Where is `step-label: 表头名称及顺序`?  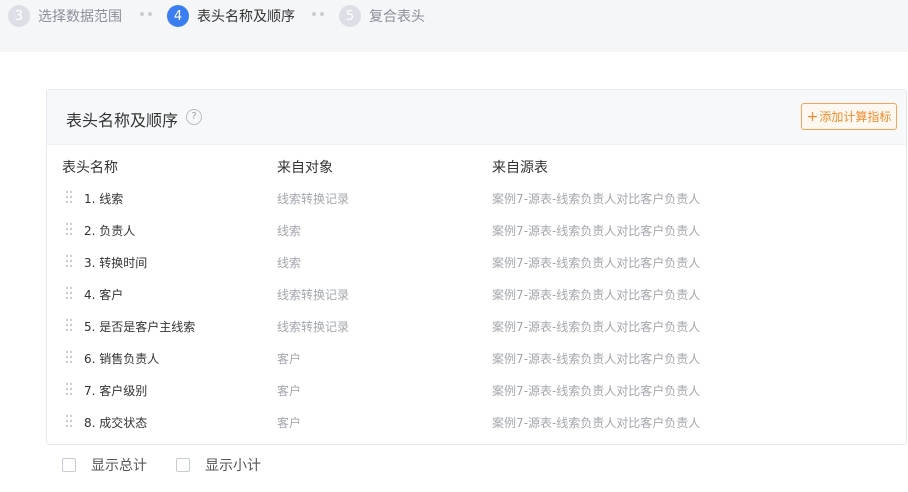 step-label: 表头名称及顺序 is located at coordinates (246, 17).